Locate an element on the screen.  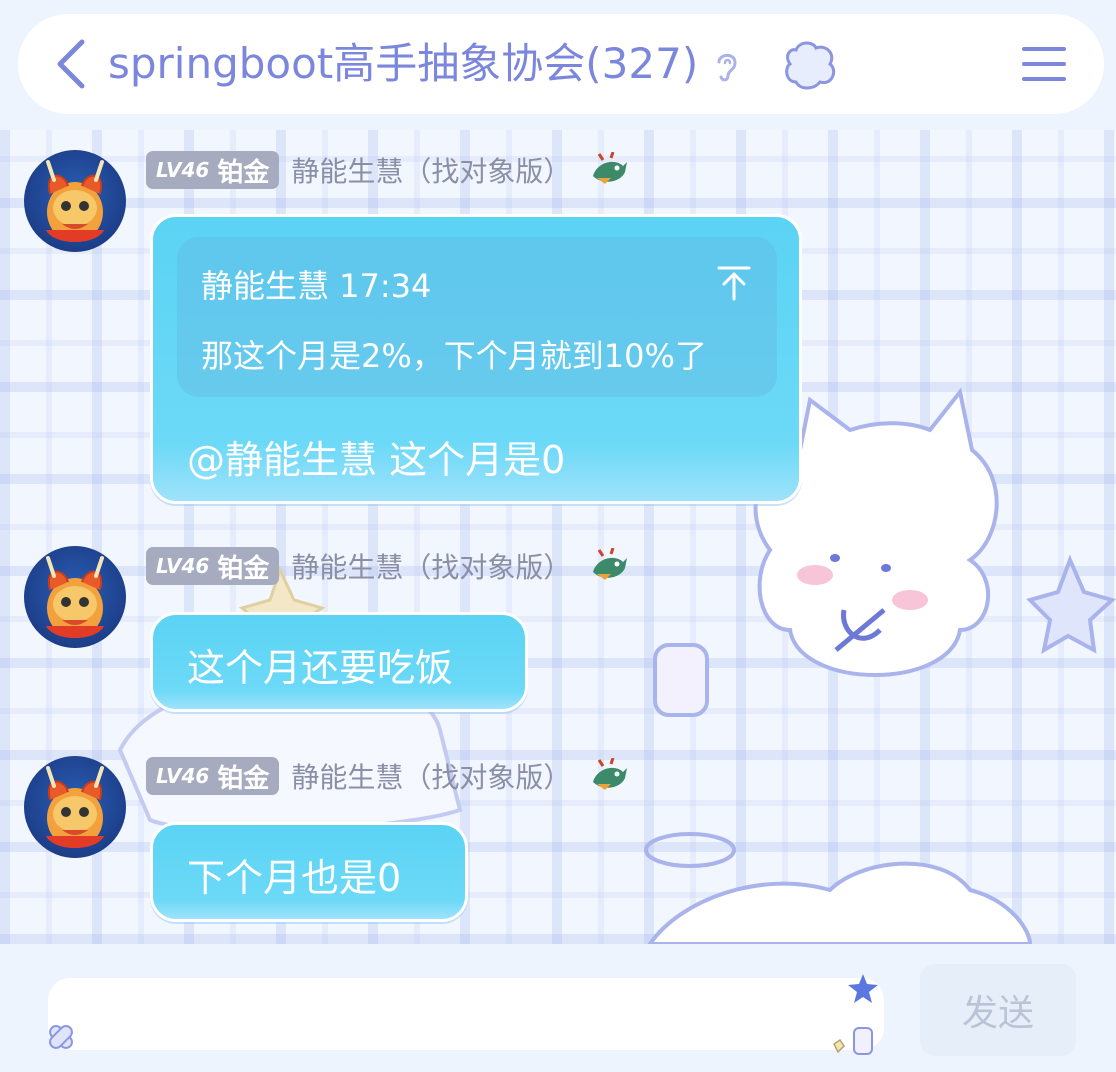
composer-bar: 发送 is located at coordinates (558, 1008).